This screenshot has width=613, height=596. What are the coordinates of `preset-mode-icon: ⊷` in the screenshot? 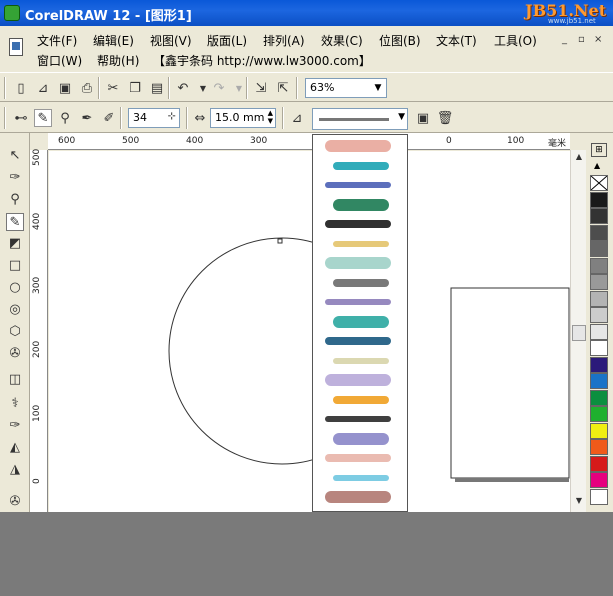 It's located at (21, 118).